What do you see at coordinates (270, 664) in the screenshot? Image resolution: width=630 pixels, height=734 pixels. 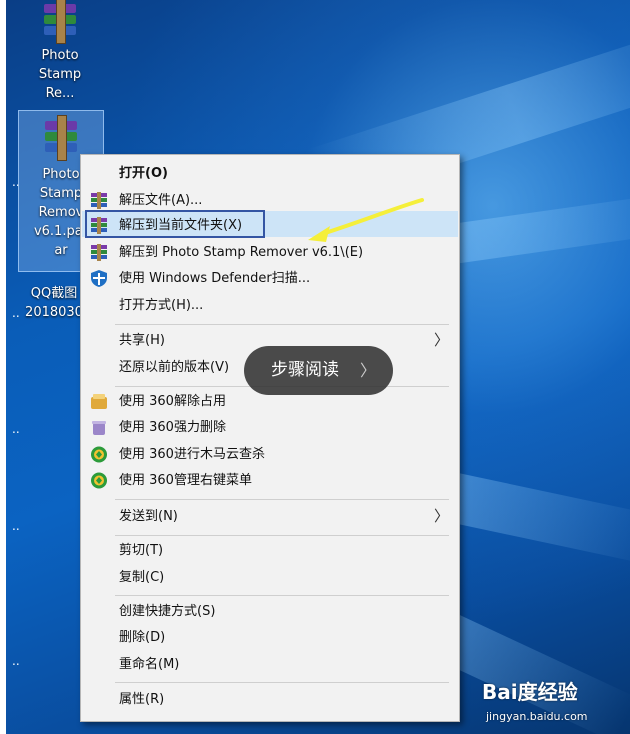 I see `menu-item-rename: 重命名(M)` at bounding box center [270, 664].